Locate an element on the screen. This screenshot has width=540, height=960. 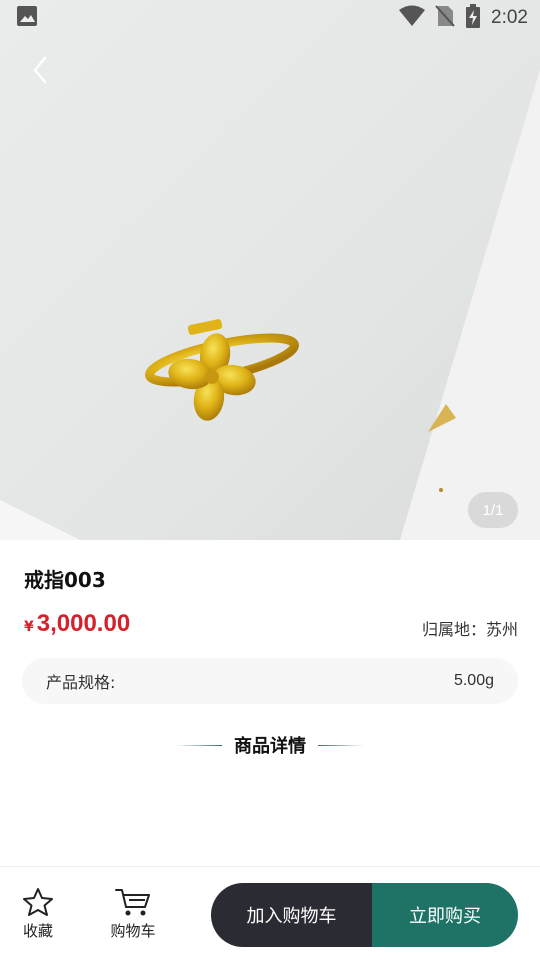
details-heading-text: 商品详情 is located at coordinates (270, 746).